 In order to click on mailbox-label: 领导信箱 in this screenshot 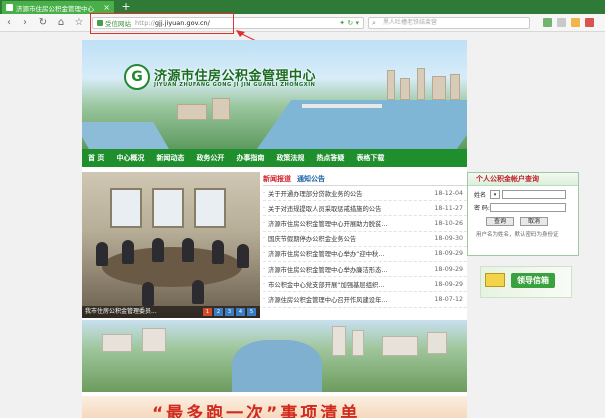, I will do `click(533, 280)`.